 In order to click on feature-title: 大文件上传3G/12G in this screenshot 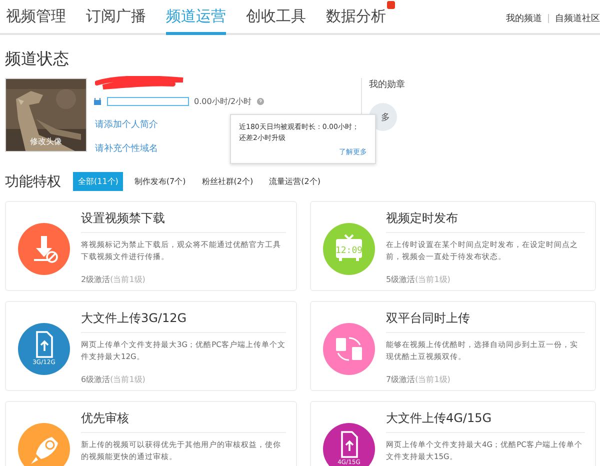, I will do `click(183, 321)`.